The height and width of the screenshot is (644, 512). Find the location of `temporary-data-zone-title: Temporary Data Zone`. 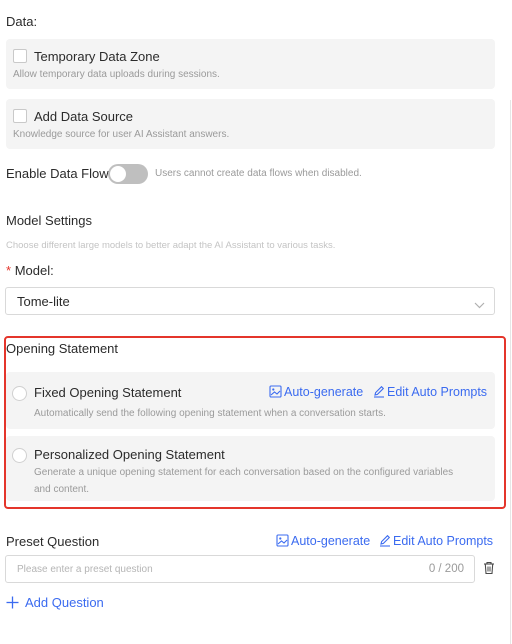

temporary-data-zone-title: Temporary Data Zone is located at coordinates (97, 56).